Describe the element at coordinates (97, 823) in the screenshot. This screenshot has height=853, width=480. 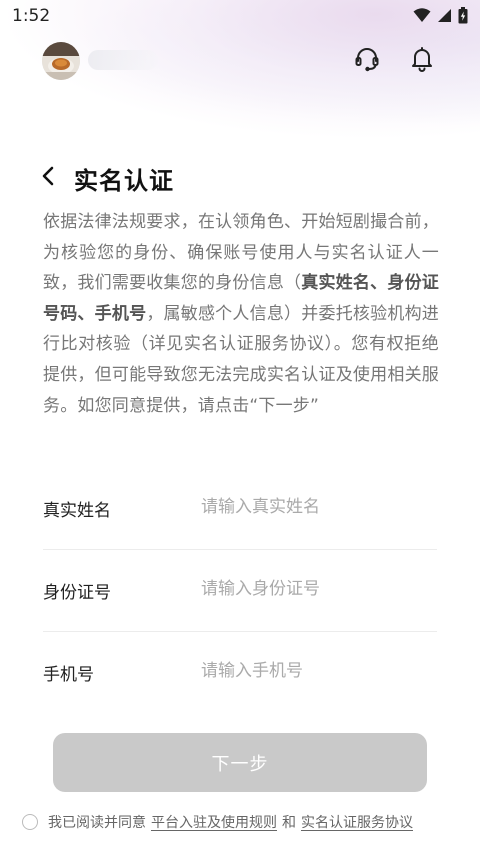
I see `agreement-prefix: 我已阅读并同意` at that location.